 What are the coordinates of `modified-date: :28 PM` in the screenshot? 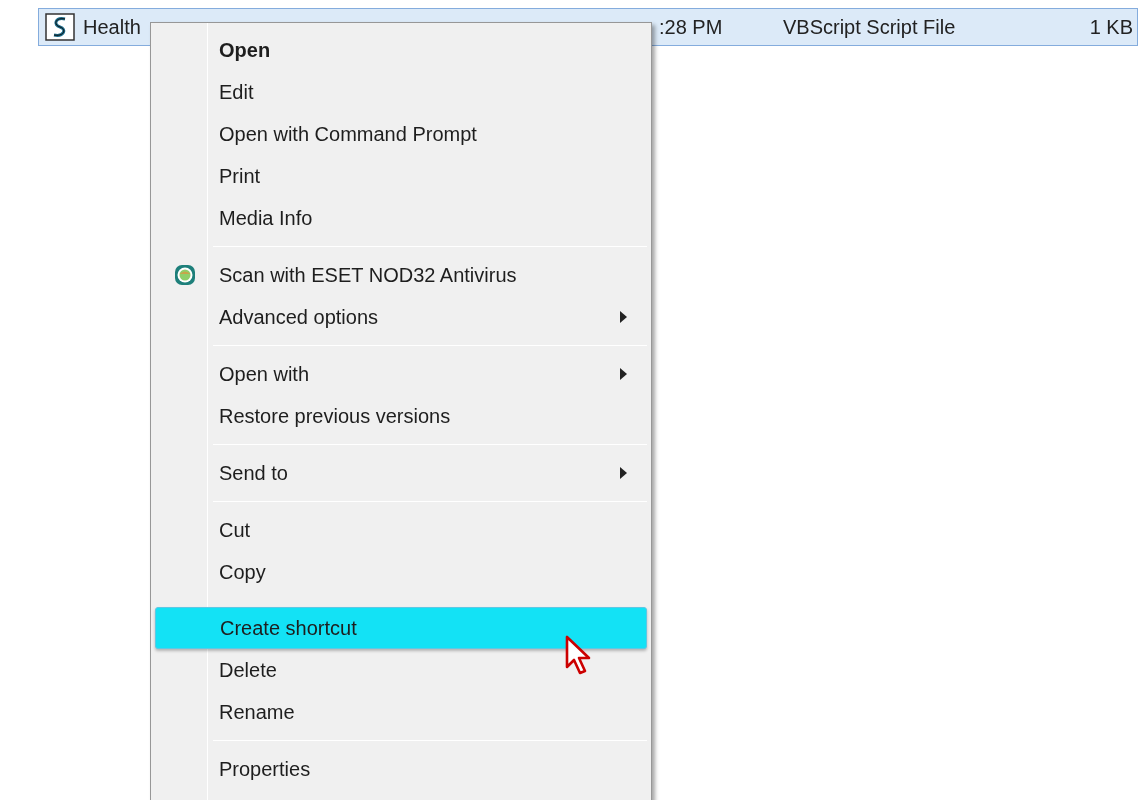 It's located at (691, 27).